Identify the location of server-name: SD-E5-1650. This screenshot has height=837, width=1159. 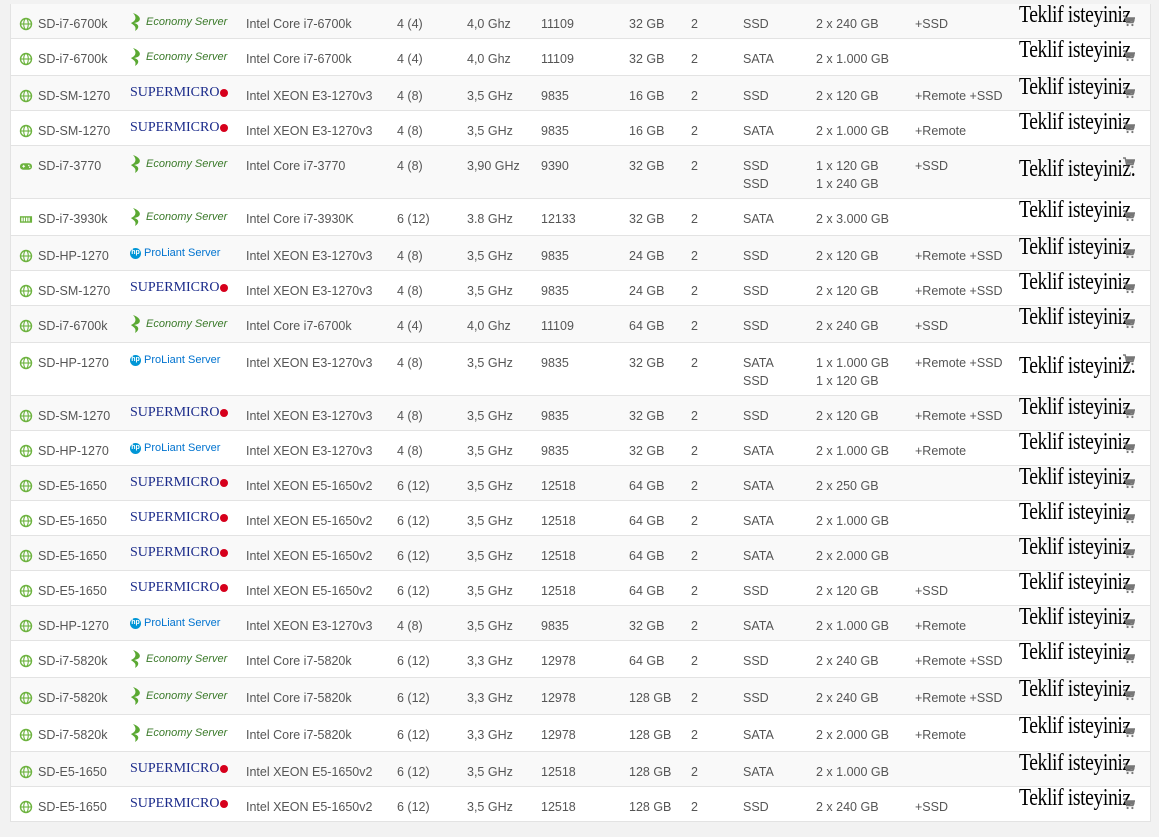
(72, 486).